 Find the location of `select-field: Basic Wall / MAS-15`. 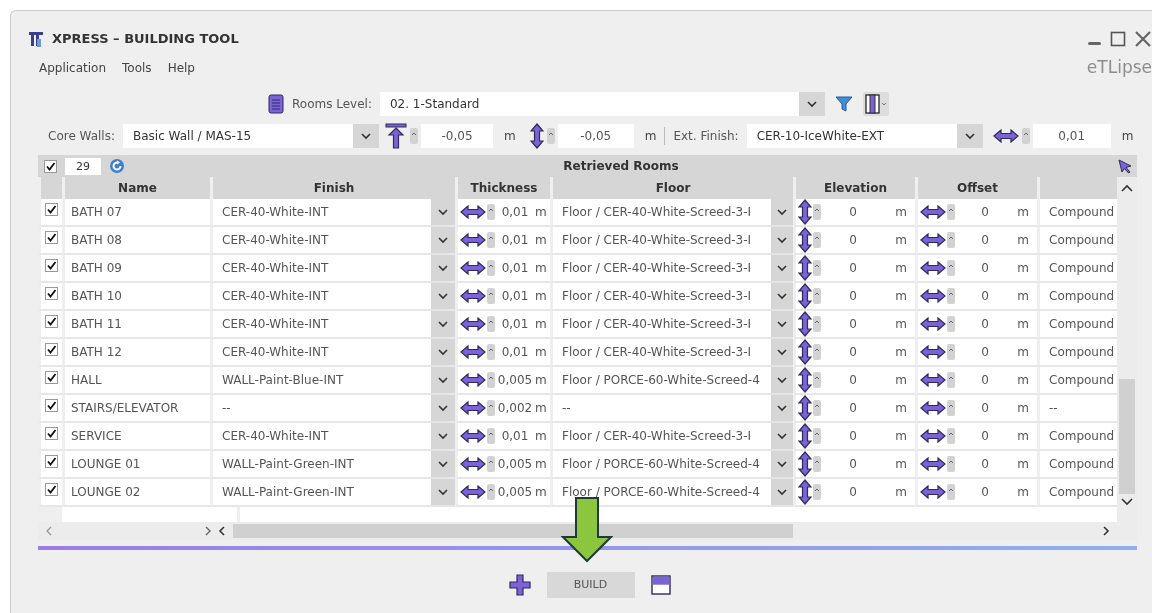

select-field: Basic Wall / MAS-15 is located at coordinates (251, 136).